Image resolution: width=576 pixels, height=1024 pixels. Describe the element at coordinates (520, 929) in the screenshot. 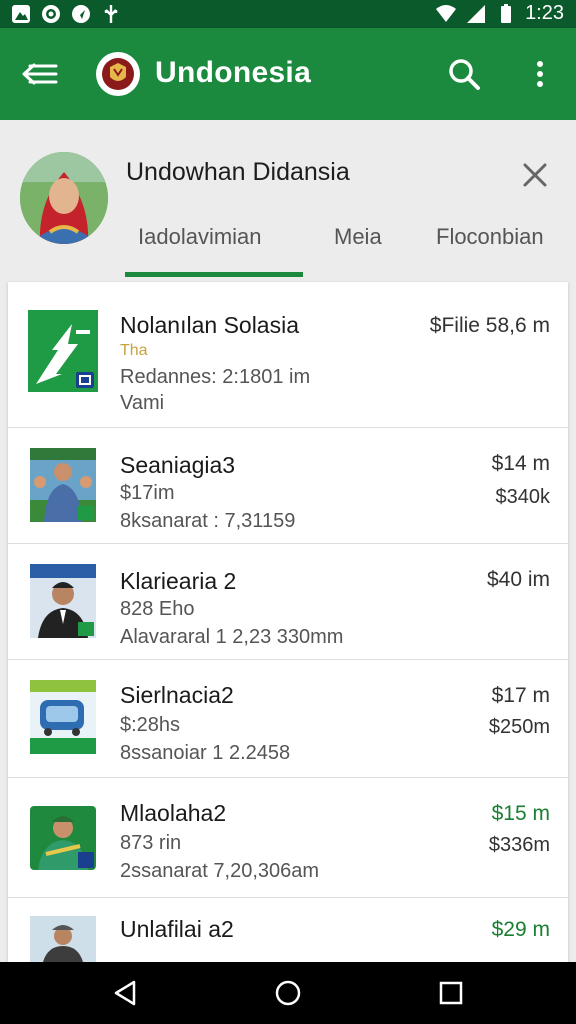

I see `item-price: $29 m` at that location.